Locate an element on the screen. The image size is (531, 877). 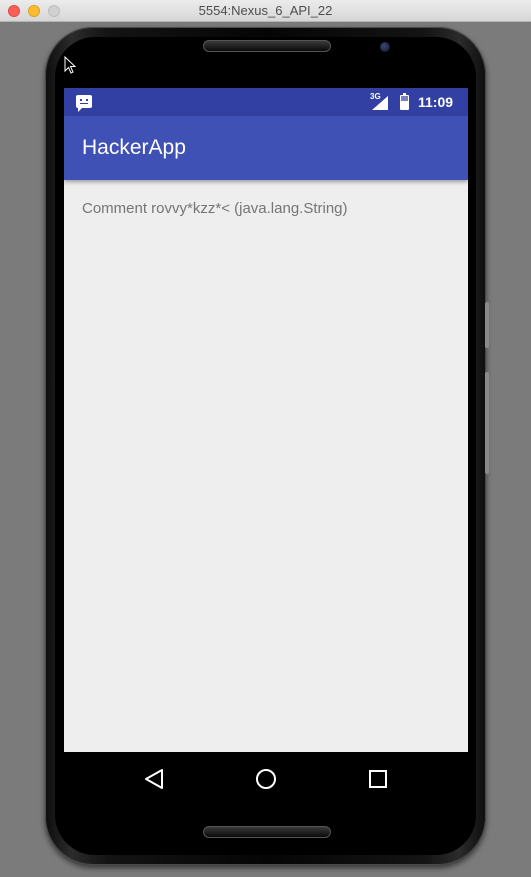
back-triangle-icon is located at coordinates (154, 779).